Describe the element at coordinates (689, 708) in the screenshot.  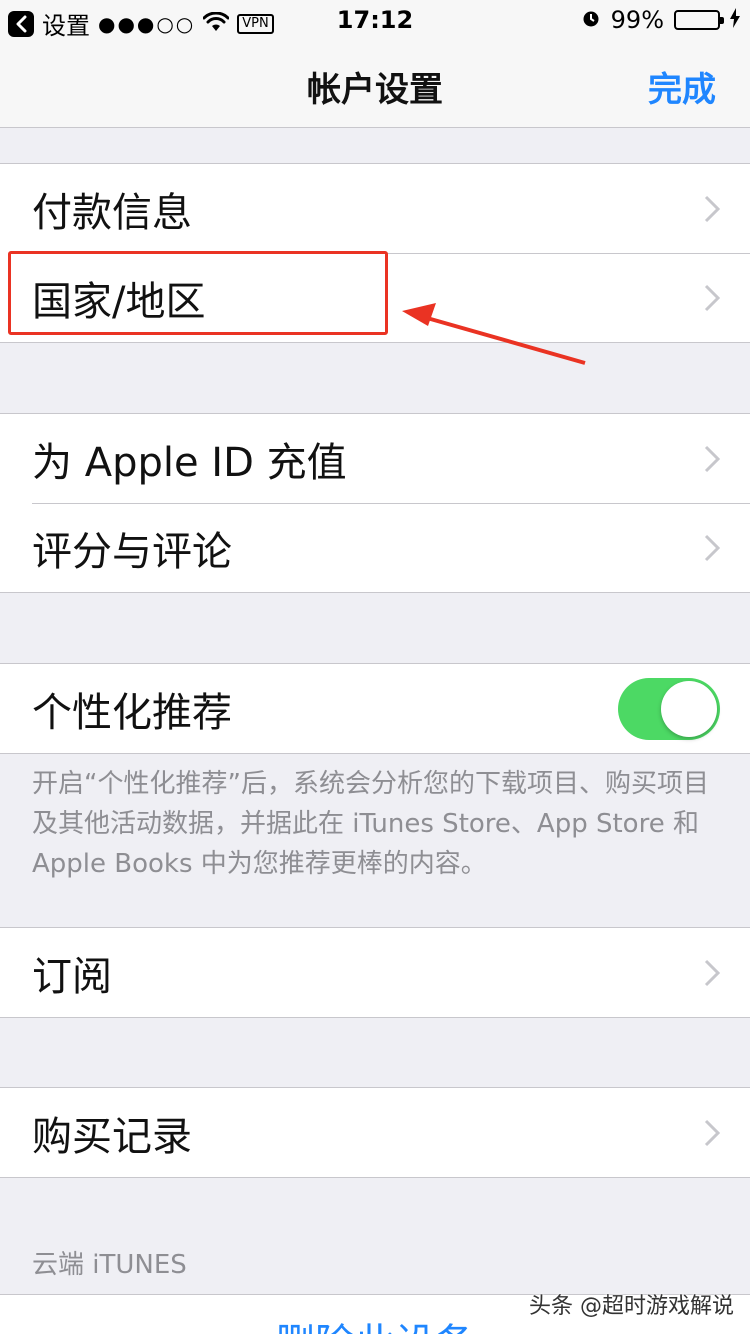
I see `toggle-knob` at that location.